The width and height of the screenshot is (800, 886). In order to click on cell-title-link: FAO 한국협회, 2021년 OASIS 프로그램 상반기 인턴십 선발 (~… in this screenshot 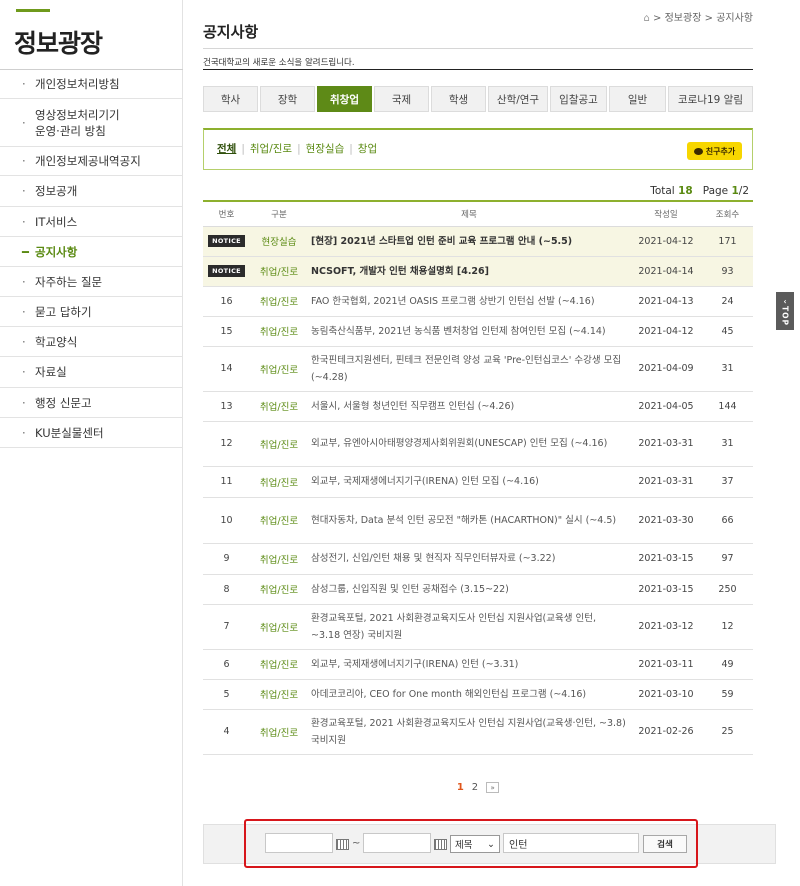, I will do `click(469, 301)`.